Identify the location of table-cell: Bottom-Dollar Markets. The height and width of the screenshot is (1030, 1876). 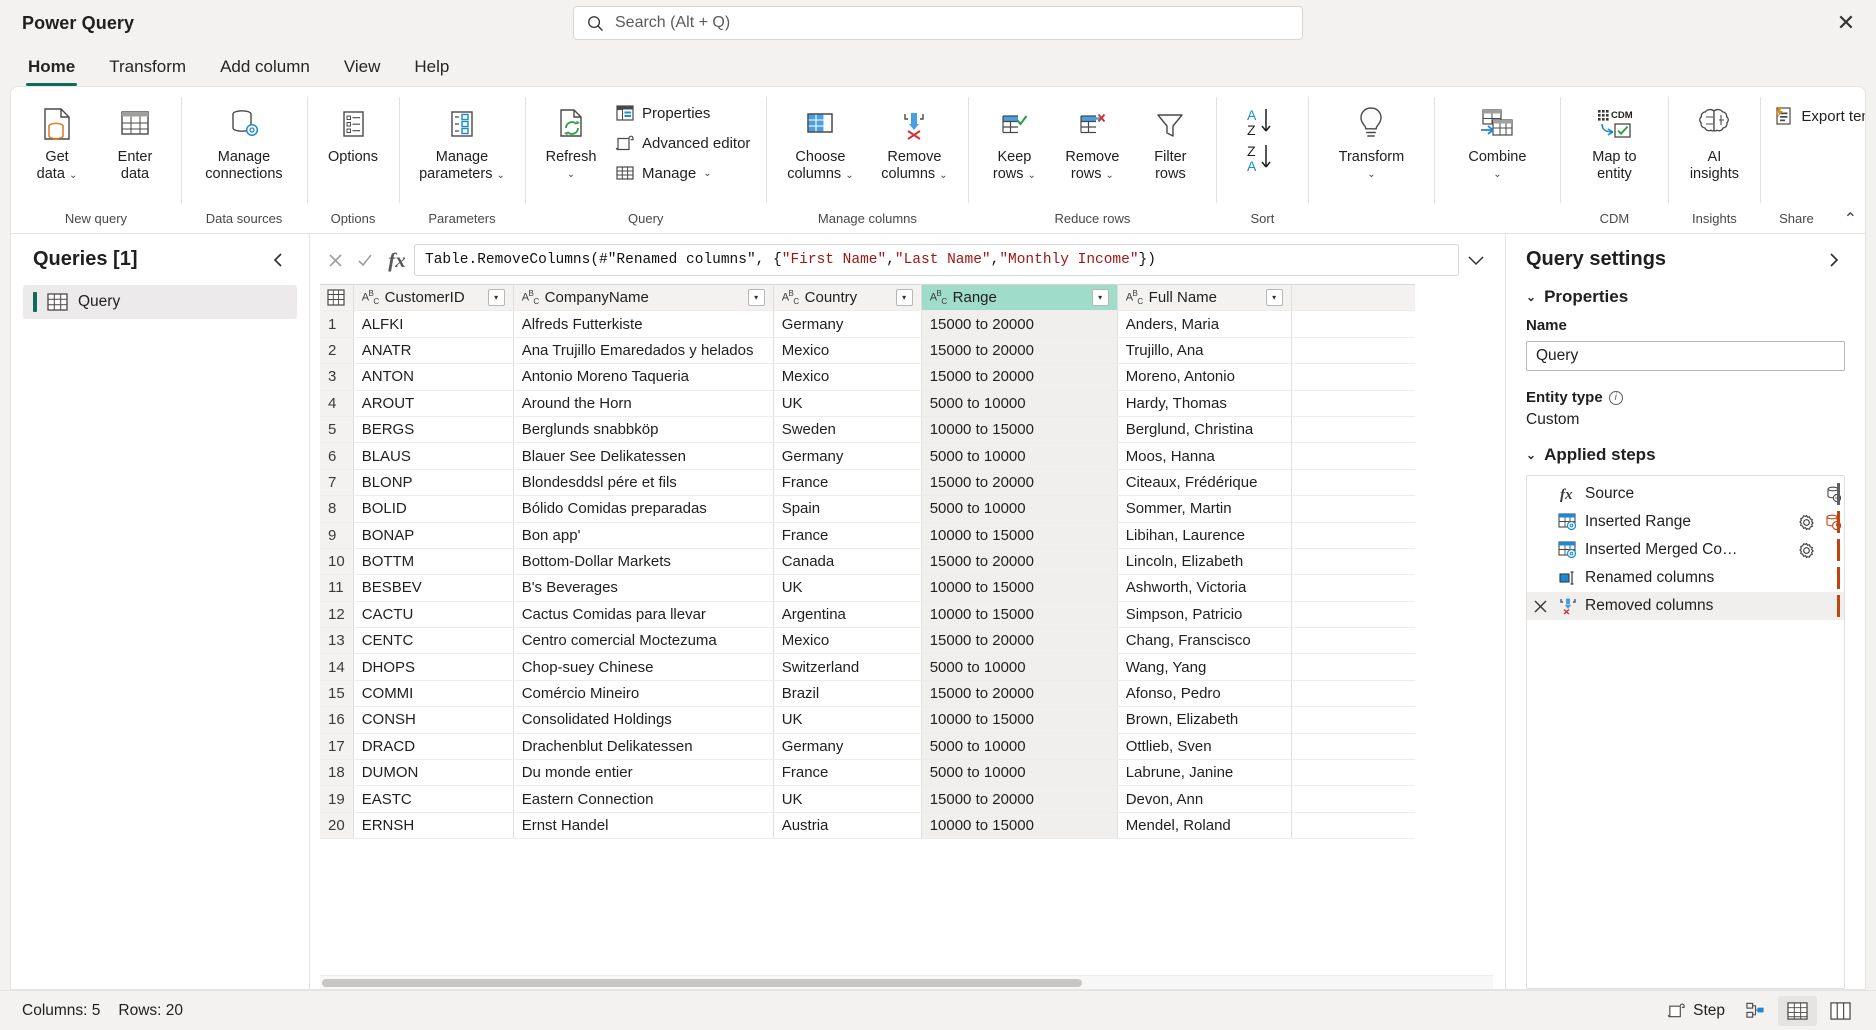
(643, 562).